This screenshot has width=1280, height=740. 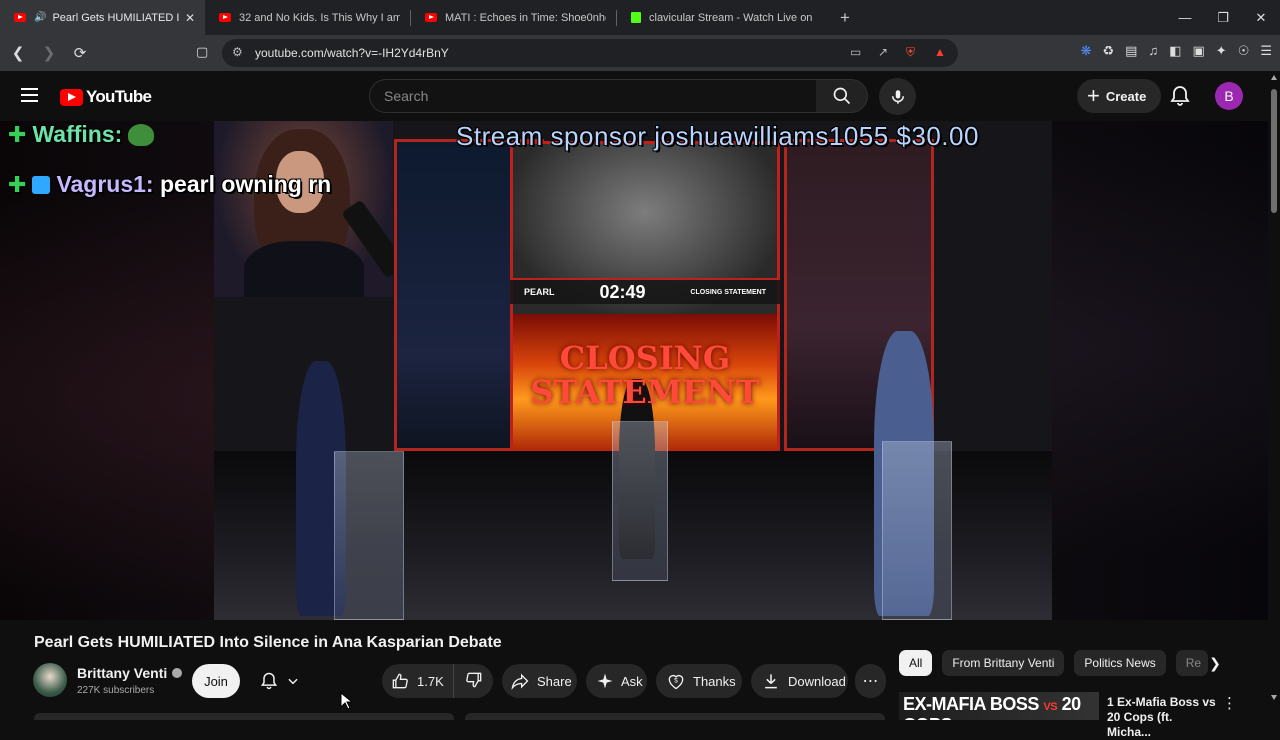 What do you see at coordinates (1093, 95) in the screenshot?
I see `plus-icon: +` at bounding box center [1093, 95].